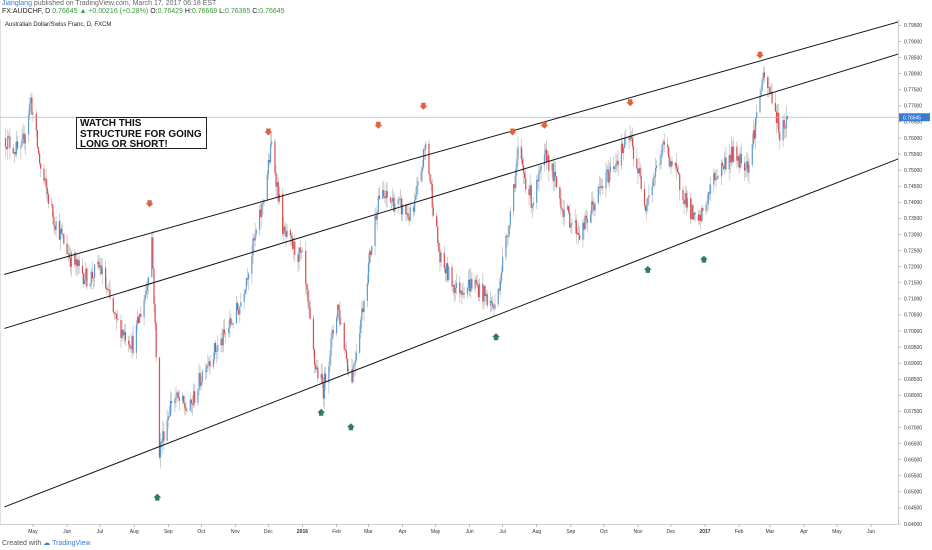 The image size is (932, 550). I want to click on price-tick-label: 0.64000, so click(913, 525).